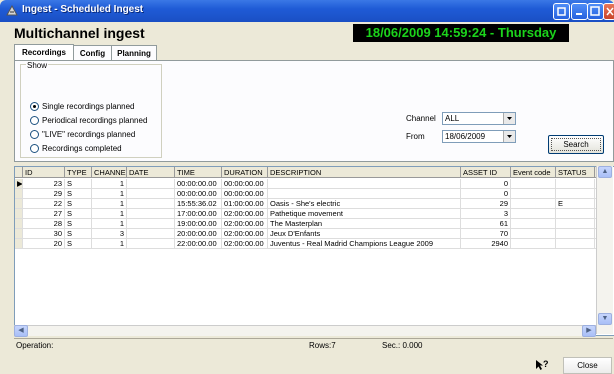  I want to click on scroll-right-icon: ▶, so click(589, 331).